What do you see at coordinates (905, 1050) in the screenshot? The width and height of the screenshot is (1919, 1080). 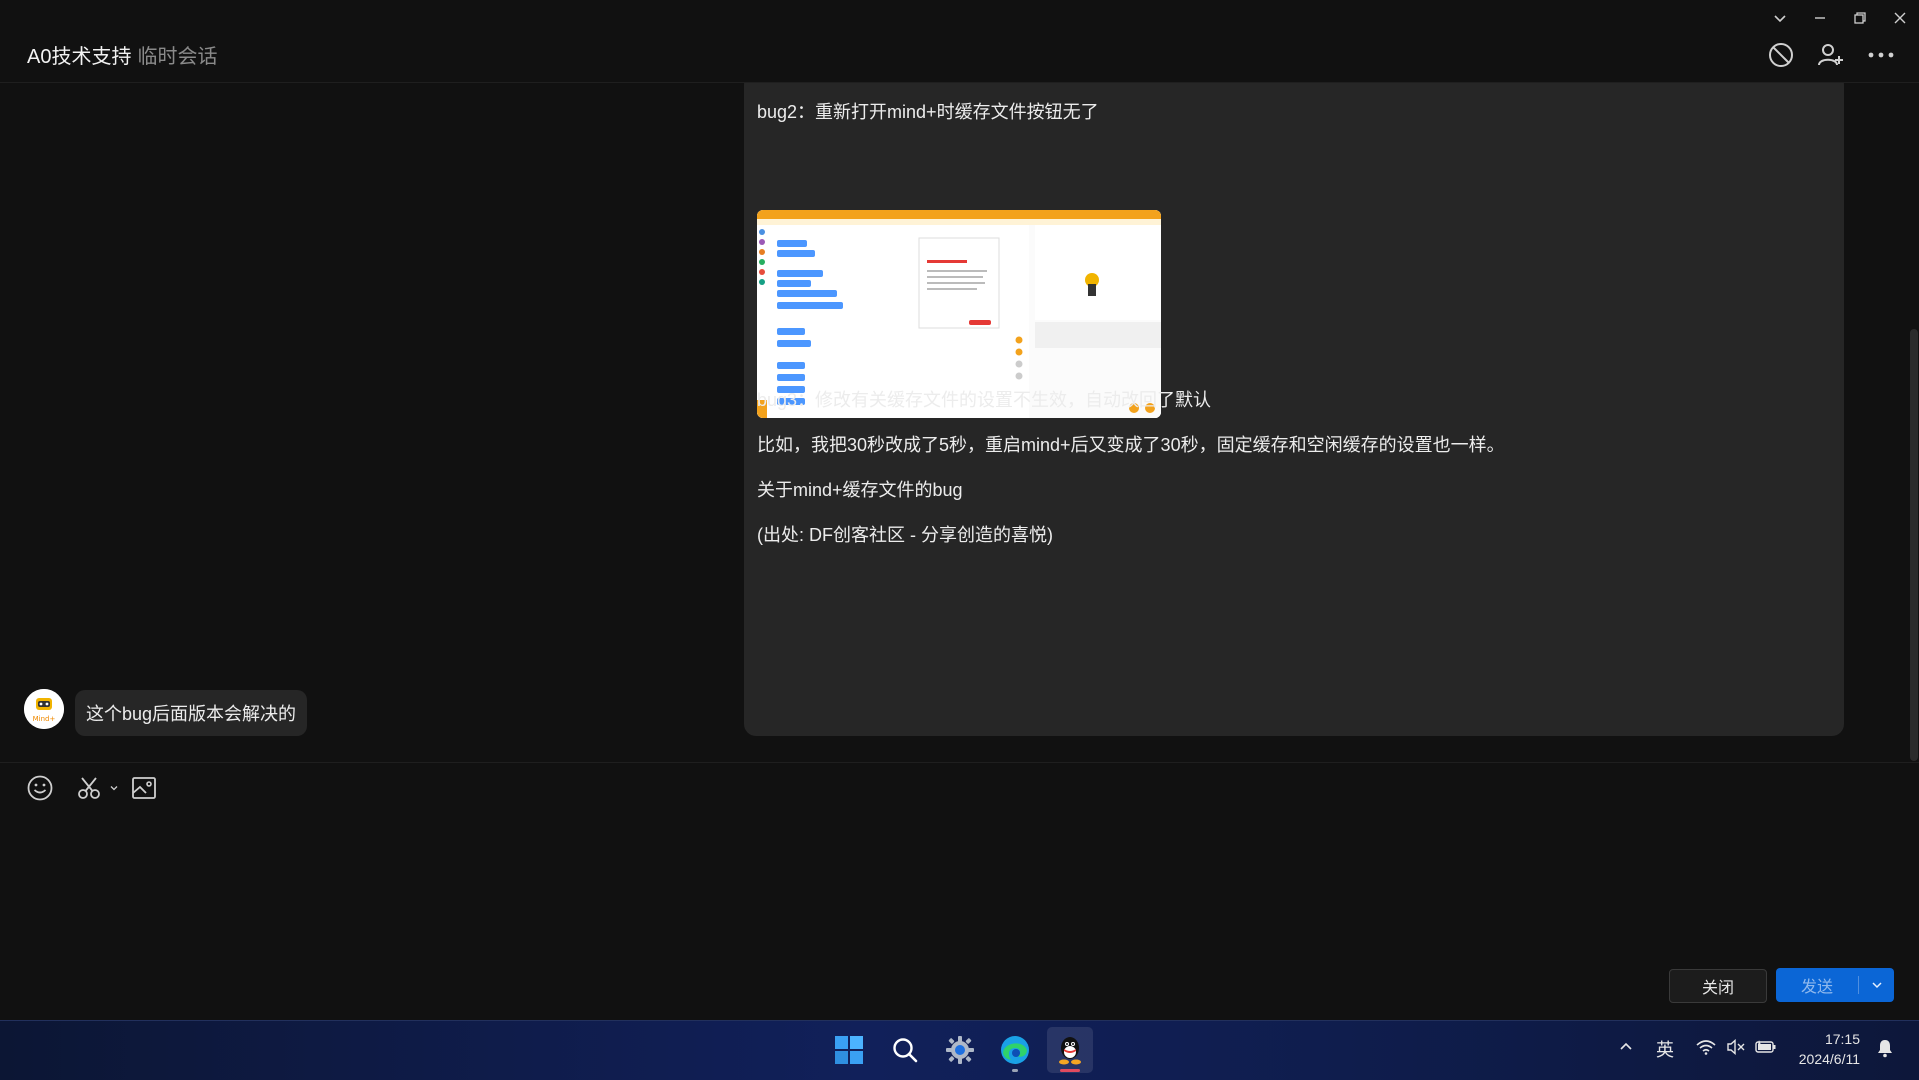 I see `search-icon` at bounding box center [905, 1050].